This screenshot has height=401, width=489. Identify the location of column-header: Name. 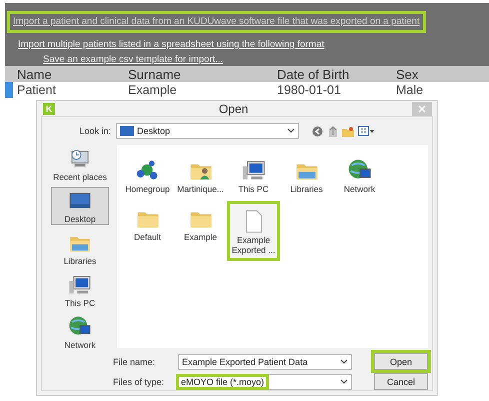
(35, 74).